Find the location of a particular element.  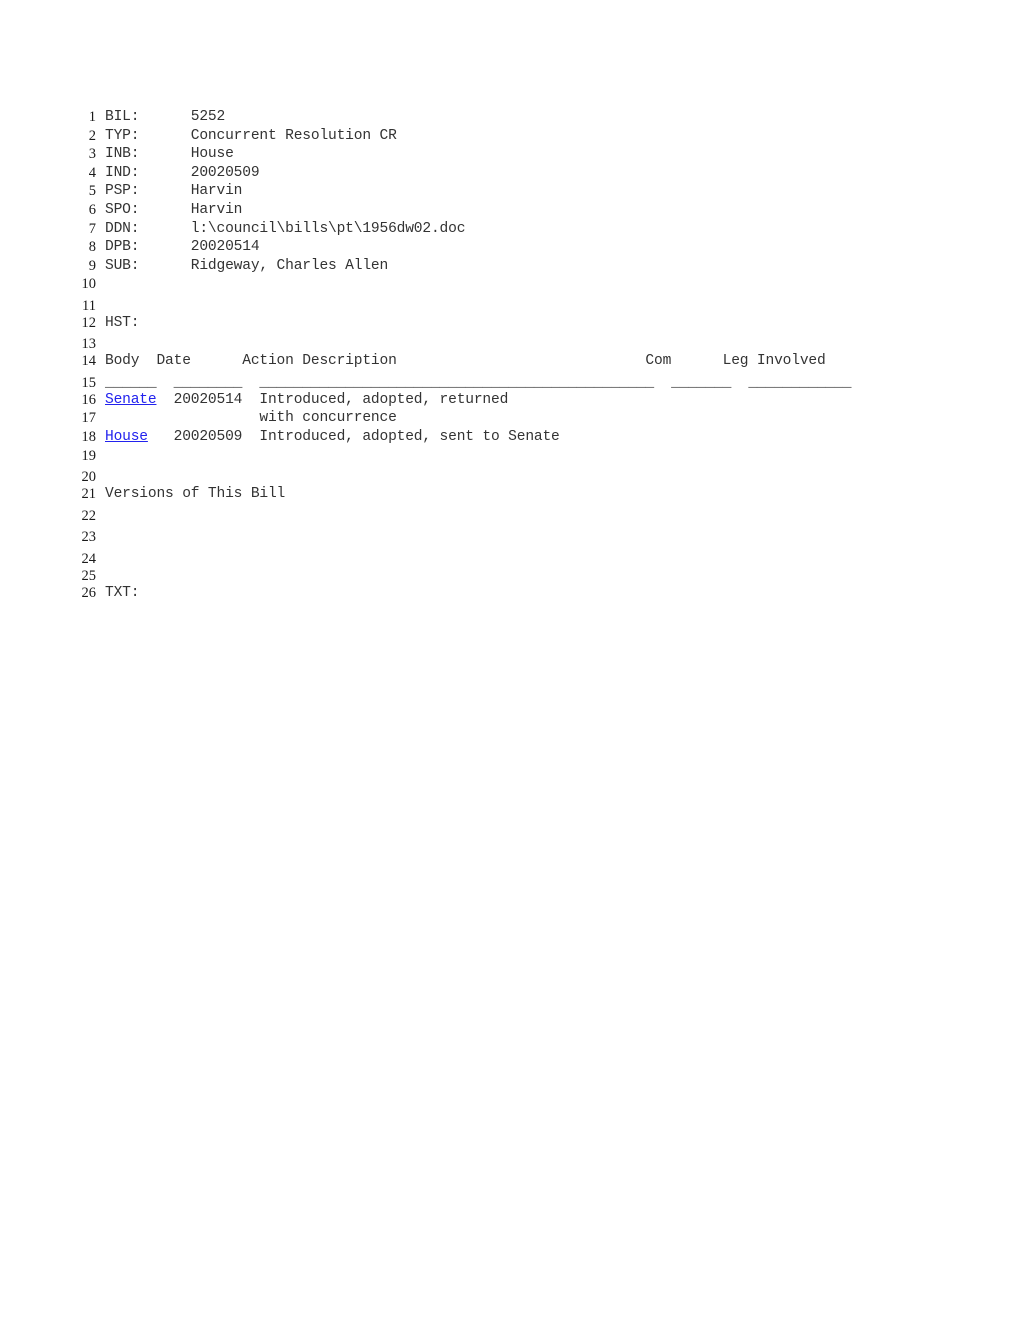

line-number: 13 is located at coordinates (89, 344).